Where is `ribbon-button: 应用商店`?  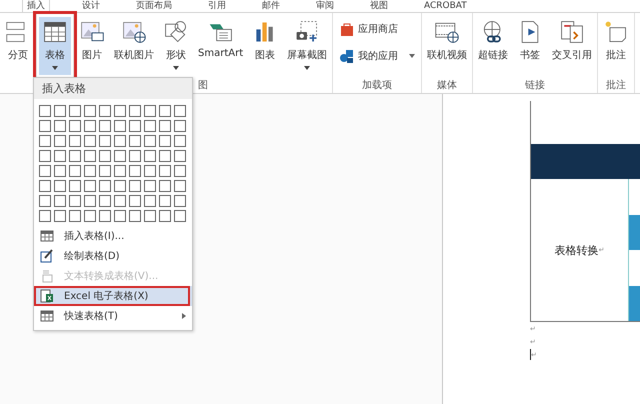 ribbon-button: 应用商店 is located at coordinates (368, 29).